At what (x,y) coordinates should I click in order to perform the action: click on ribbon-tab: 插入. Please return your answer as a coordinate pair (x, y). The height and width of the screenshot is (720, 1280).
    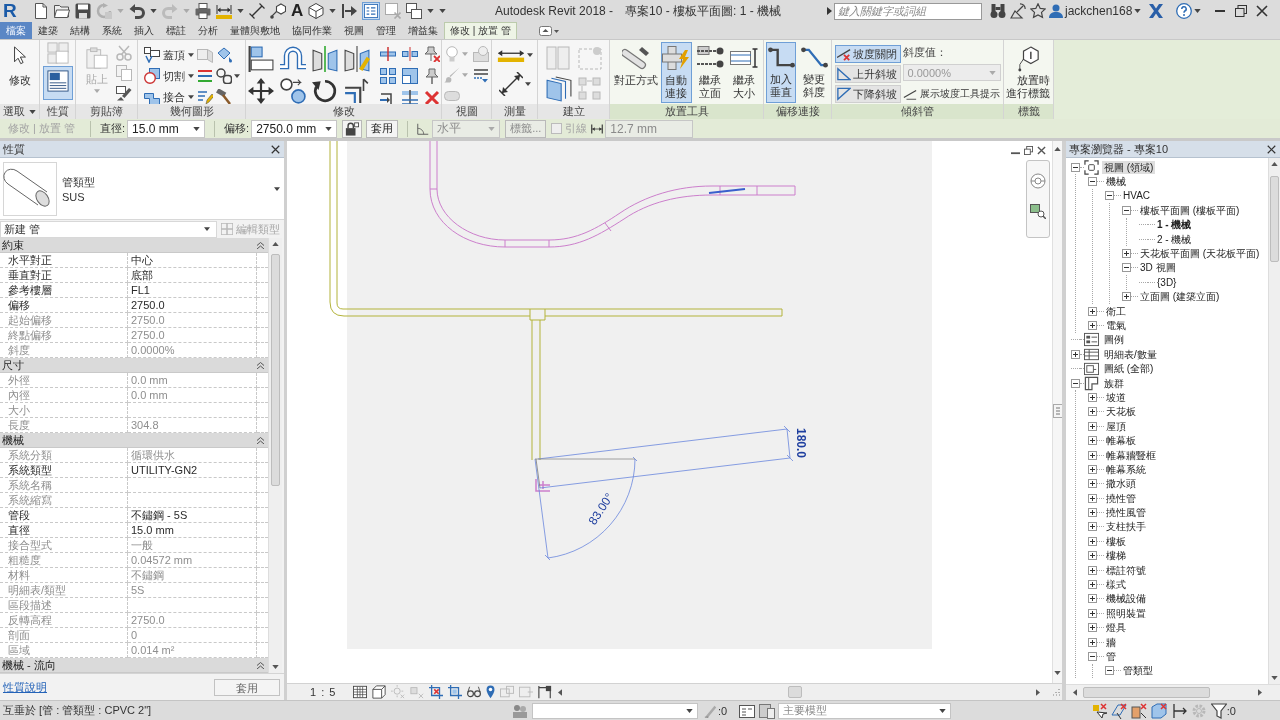
    Looking at the image, I should click on (144, 30).